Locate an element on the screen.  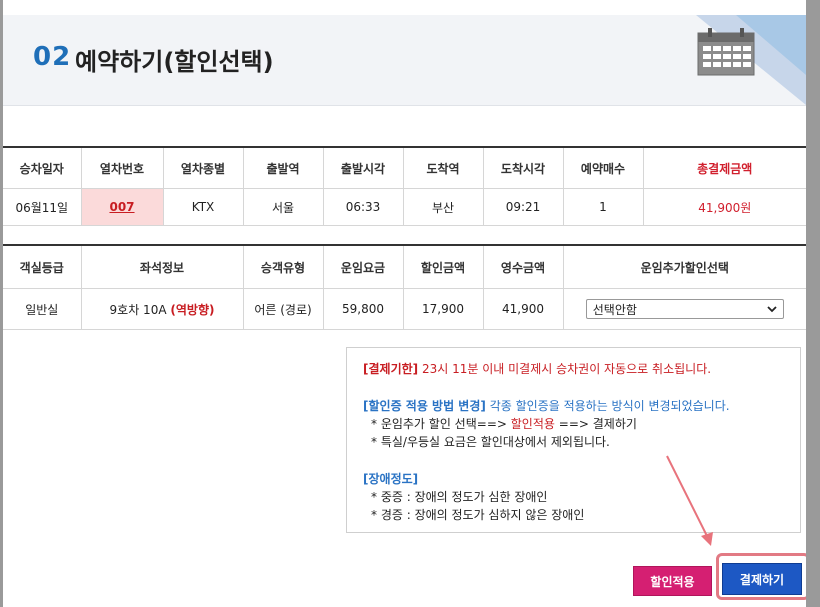
discount-select-value: 선택안함 is located at coordinates (614, 309).